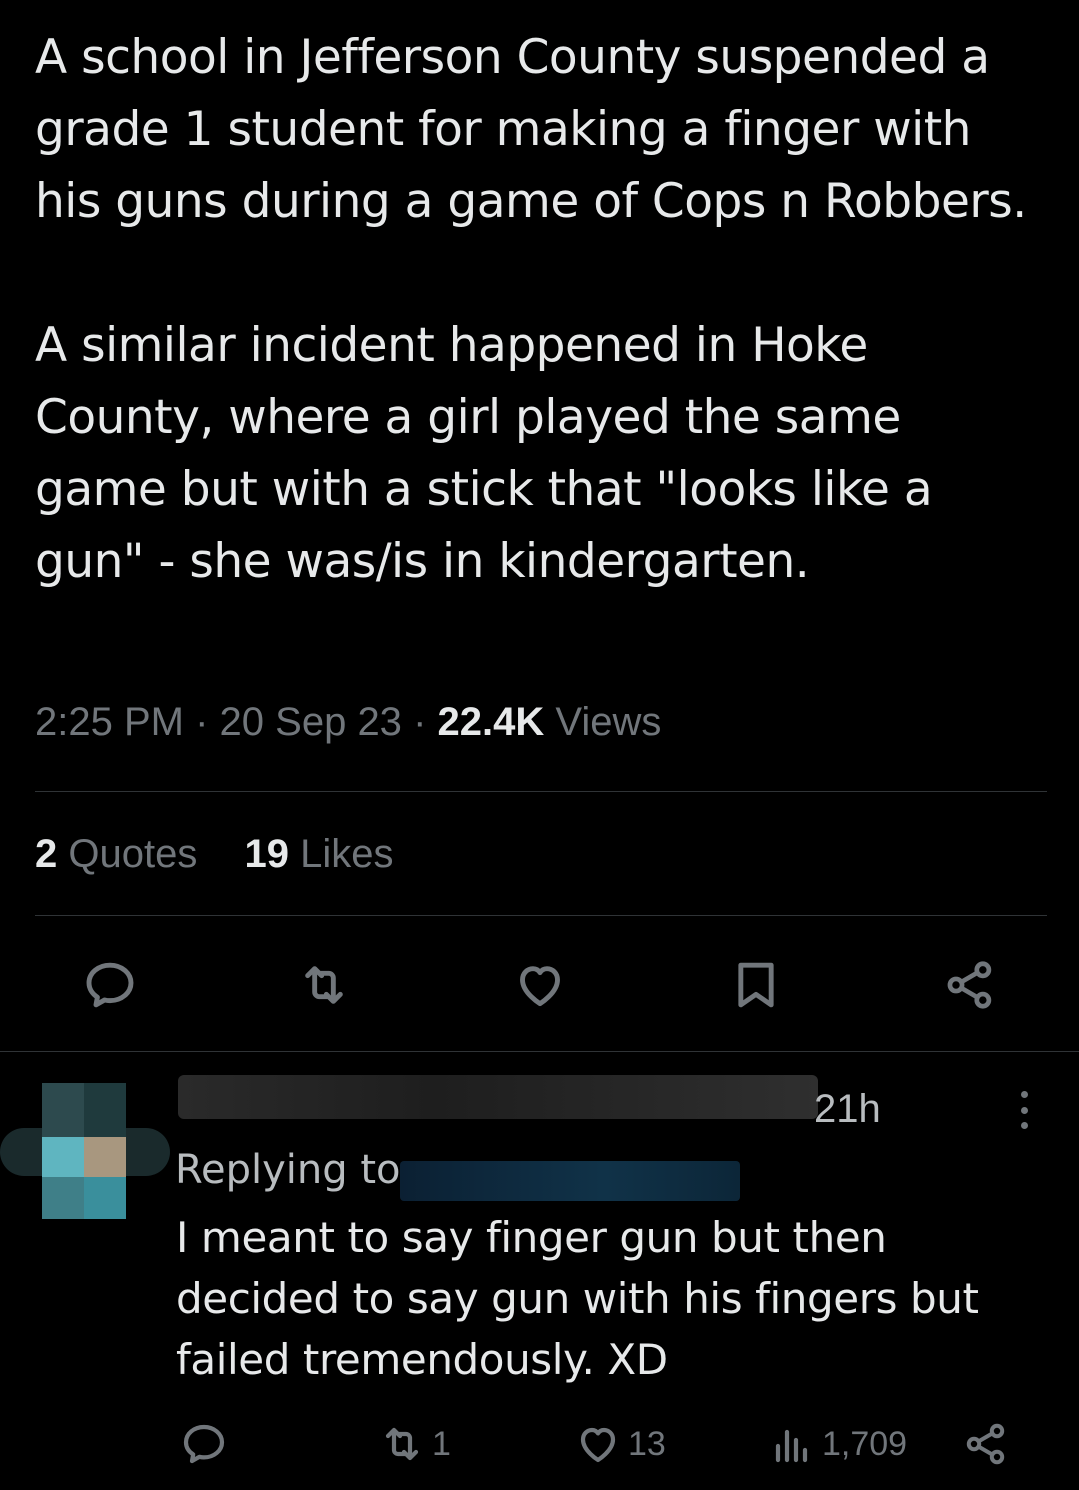 This screenshot has height=1490, width=1079. Describe the element at coordinates (441, 1443) in the screenshot. I see `reply-retweet-count: 1` at that location.